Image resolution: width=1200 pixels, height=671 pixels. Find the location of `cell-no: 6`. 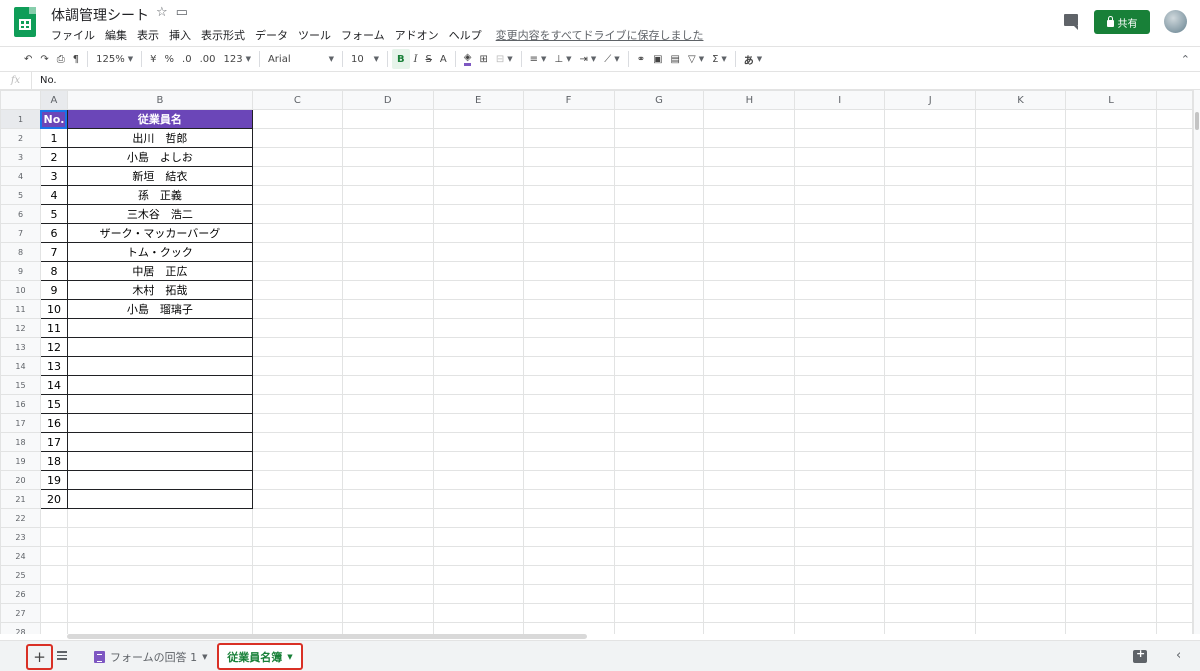

cell-no: 6 is located at coordinates (53, 233).